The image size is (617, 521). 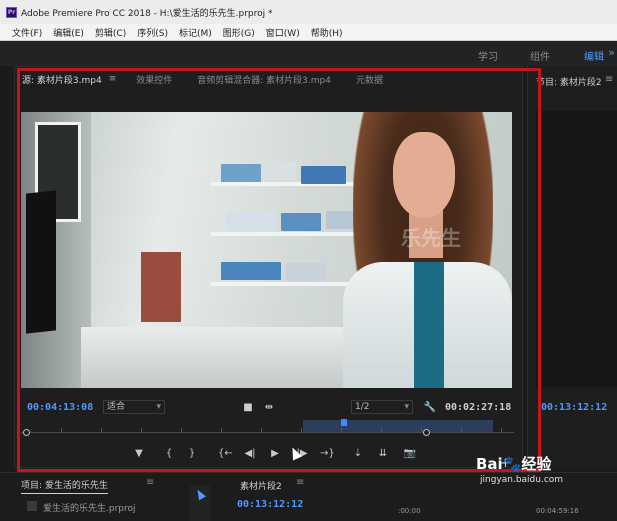 I want to click on playhead-marker, so click(x=344, y=422).